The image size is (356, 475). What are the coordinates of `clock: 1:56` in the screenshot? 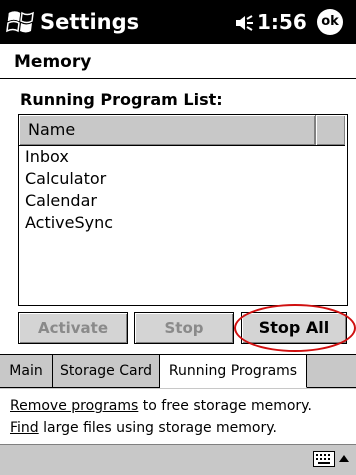 It's located at (282, 22).